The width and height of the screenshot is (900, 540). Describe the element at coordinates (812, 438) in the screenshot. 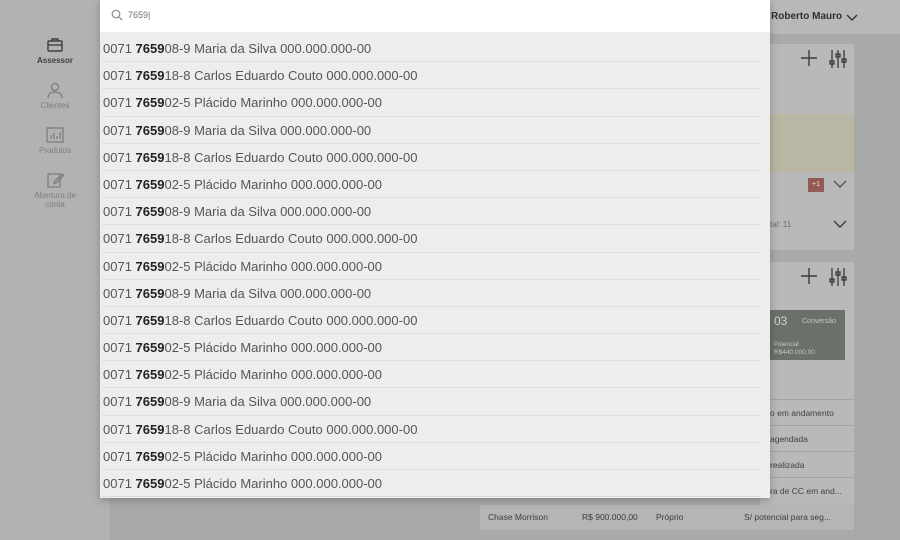

I see `status-row: agendada` at that location.